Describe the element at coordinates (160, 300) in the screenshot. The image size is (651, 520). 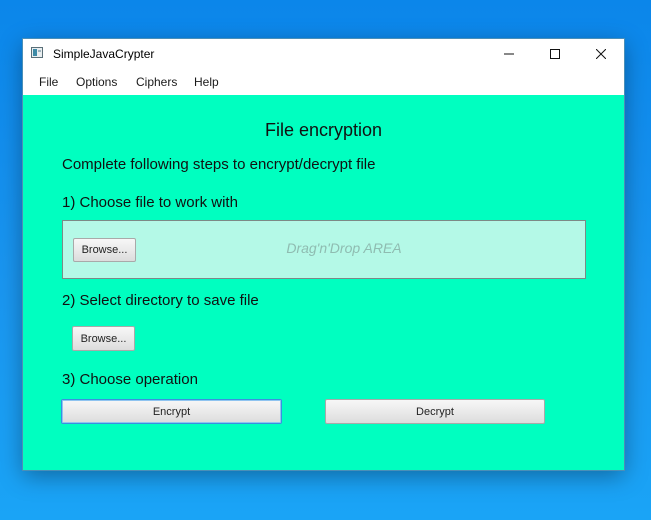
I see `step2-label: 2) Select directory to save file` at that location.